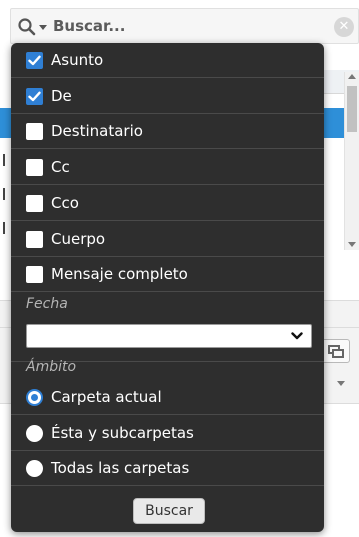 This screenshot has width=359, height=537. What do you see at coordinates (351, 161) in the screenshot?
I see `list-scrollbar` at bounding box center [351, 161].